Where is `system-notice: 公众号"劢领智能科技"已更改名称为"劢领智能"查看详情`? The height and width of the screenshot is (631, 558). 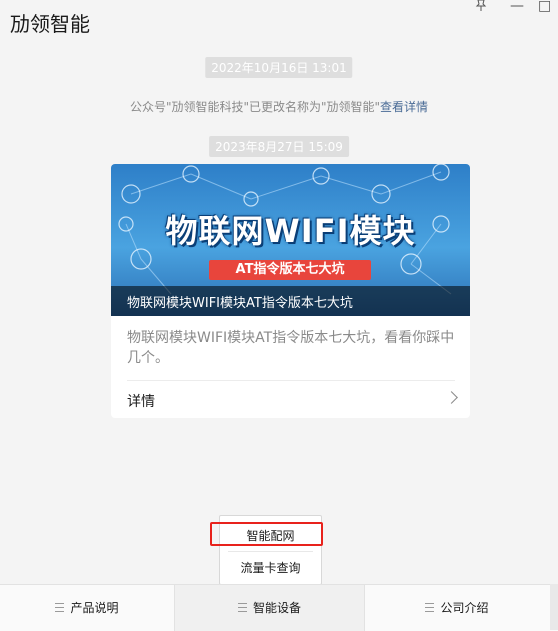 system-notice: 公众号"劢领智能科技"已更改名称为"劢领智能"查看详情 is located at coordinates (279, 106).